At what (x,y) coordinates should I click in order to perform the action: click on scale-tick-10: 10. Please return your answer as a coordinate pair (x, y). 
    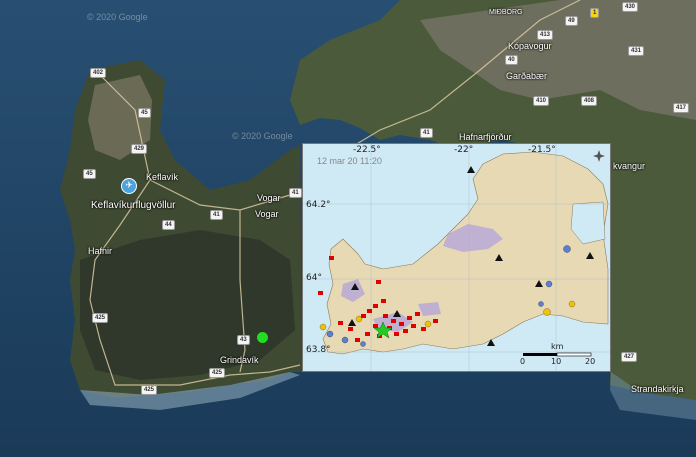
    Looking at the image, I should click on (556, 361).